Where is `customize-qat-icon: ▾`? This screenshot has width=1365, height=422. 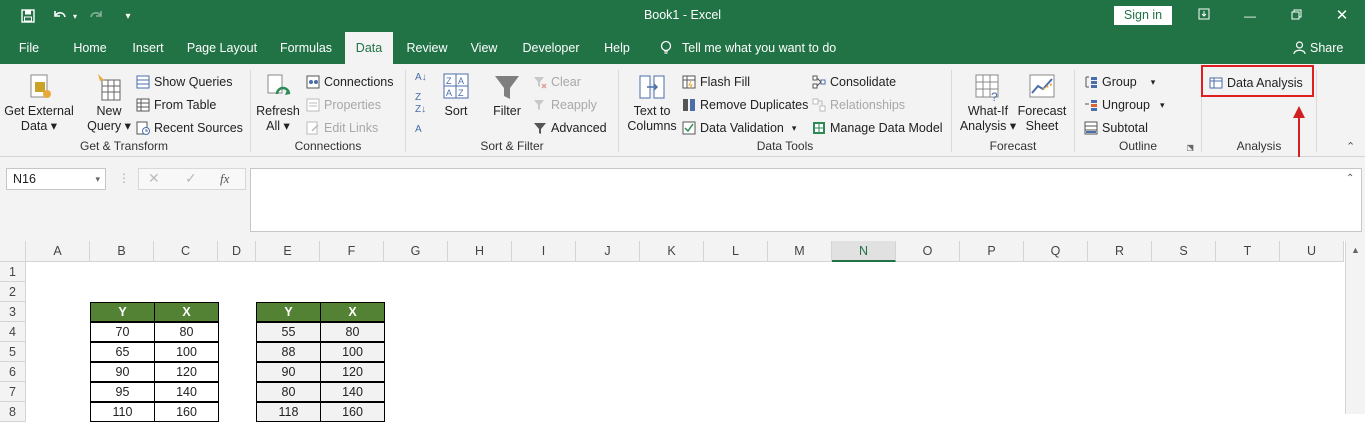
customize-qat-icon: ▾ is located at coordinates (128, 16).